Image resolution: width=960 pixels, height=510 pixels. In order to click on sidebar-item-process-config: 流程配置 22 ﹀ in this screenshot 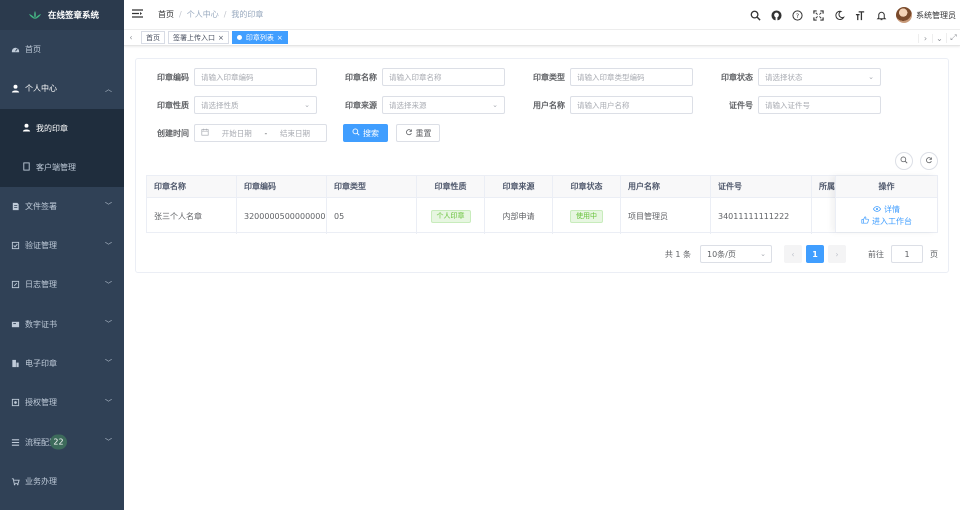, I will do `click(62, 441)`.